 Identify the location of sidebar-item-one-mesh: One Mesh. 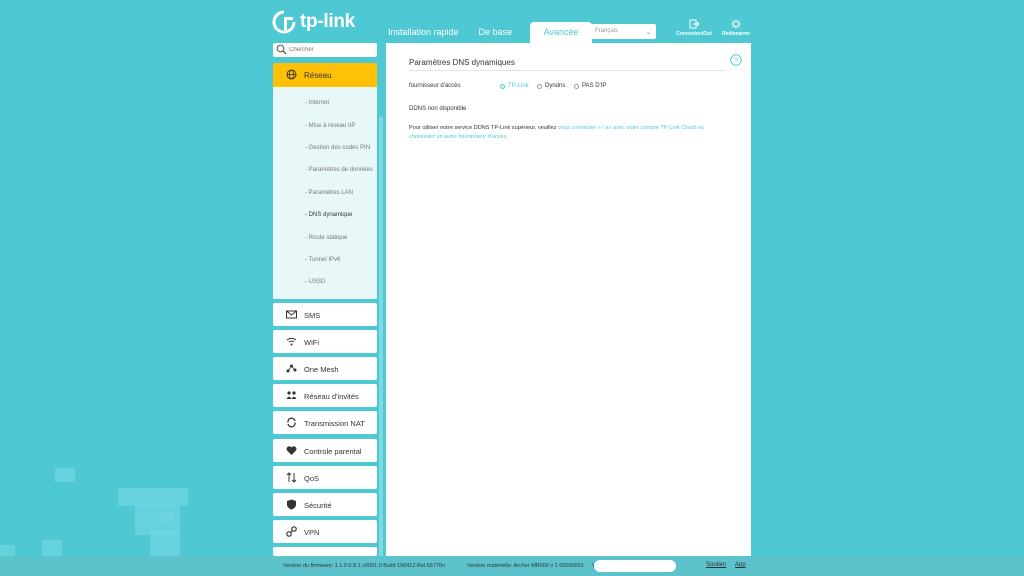
(325, 368).